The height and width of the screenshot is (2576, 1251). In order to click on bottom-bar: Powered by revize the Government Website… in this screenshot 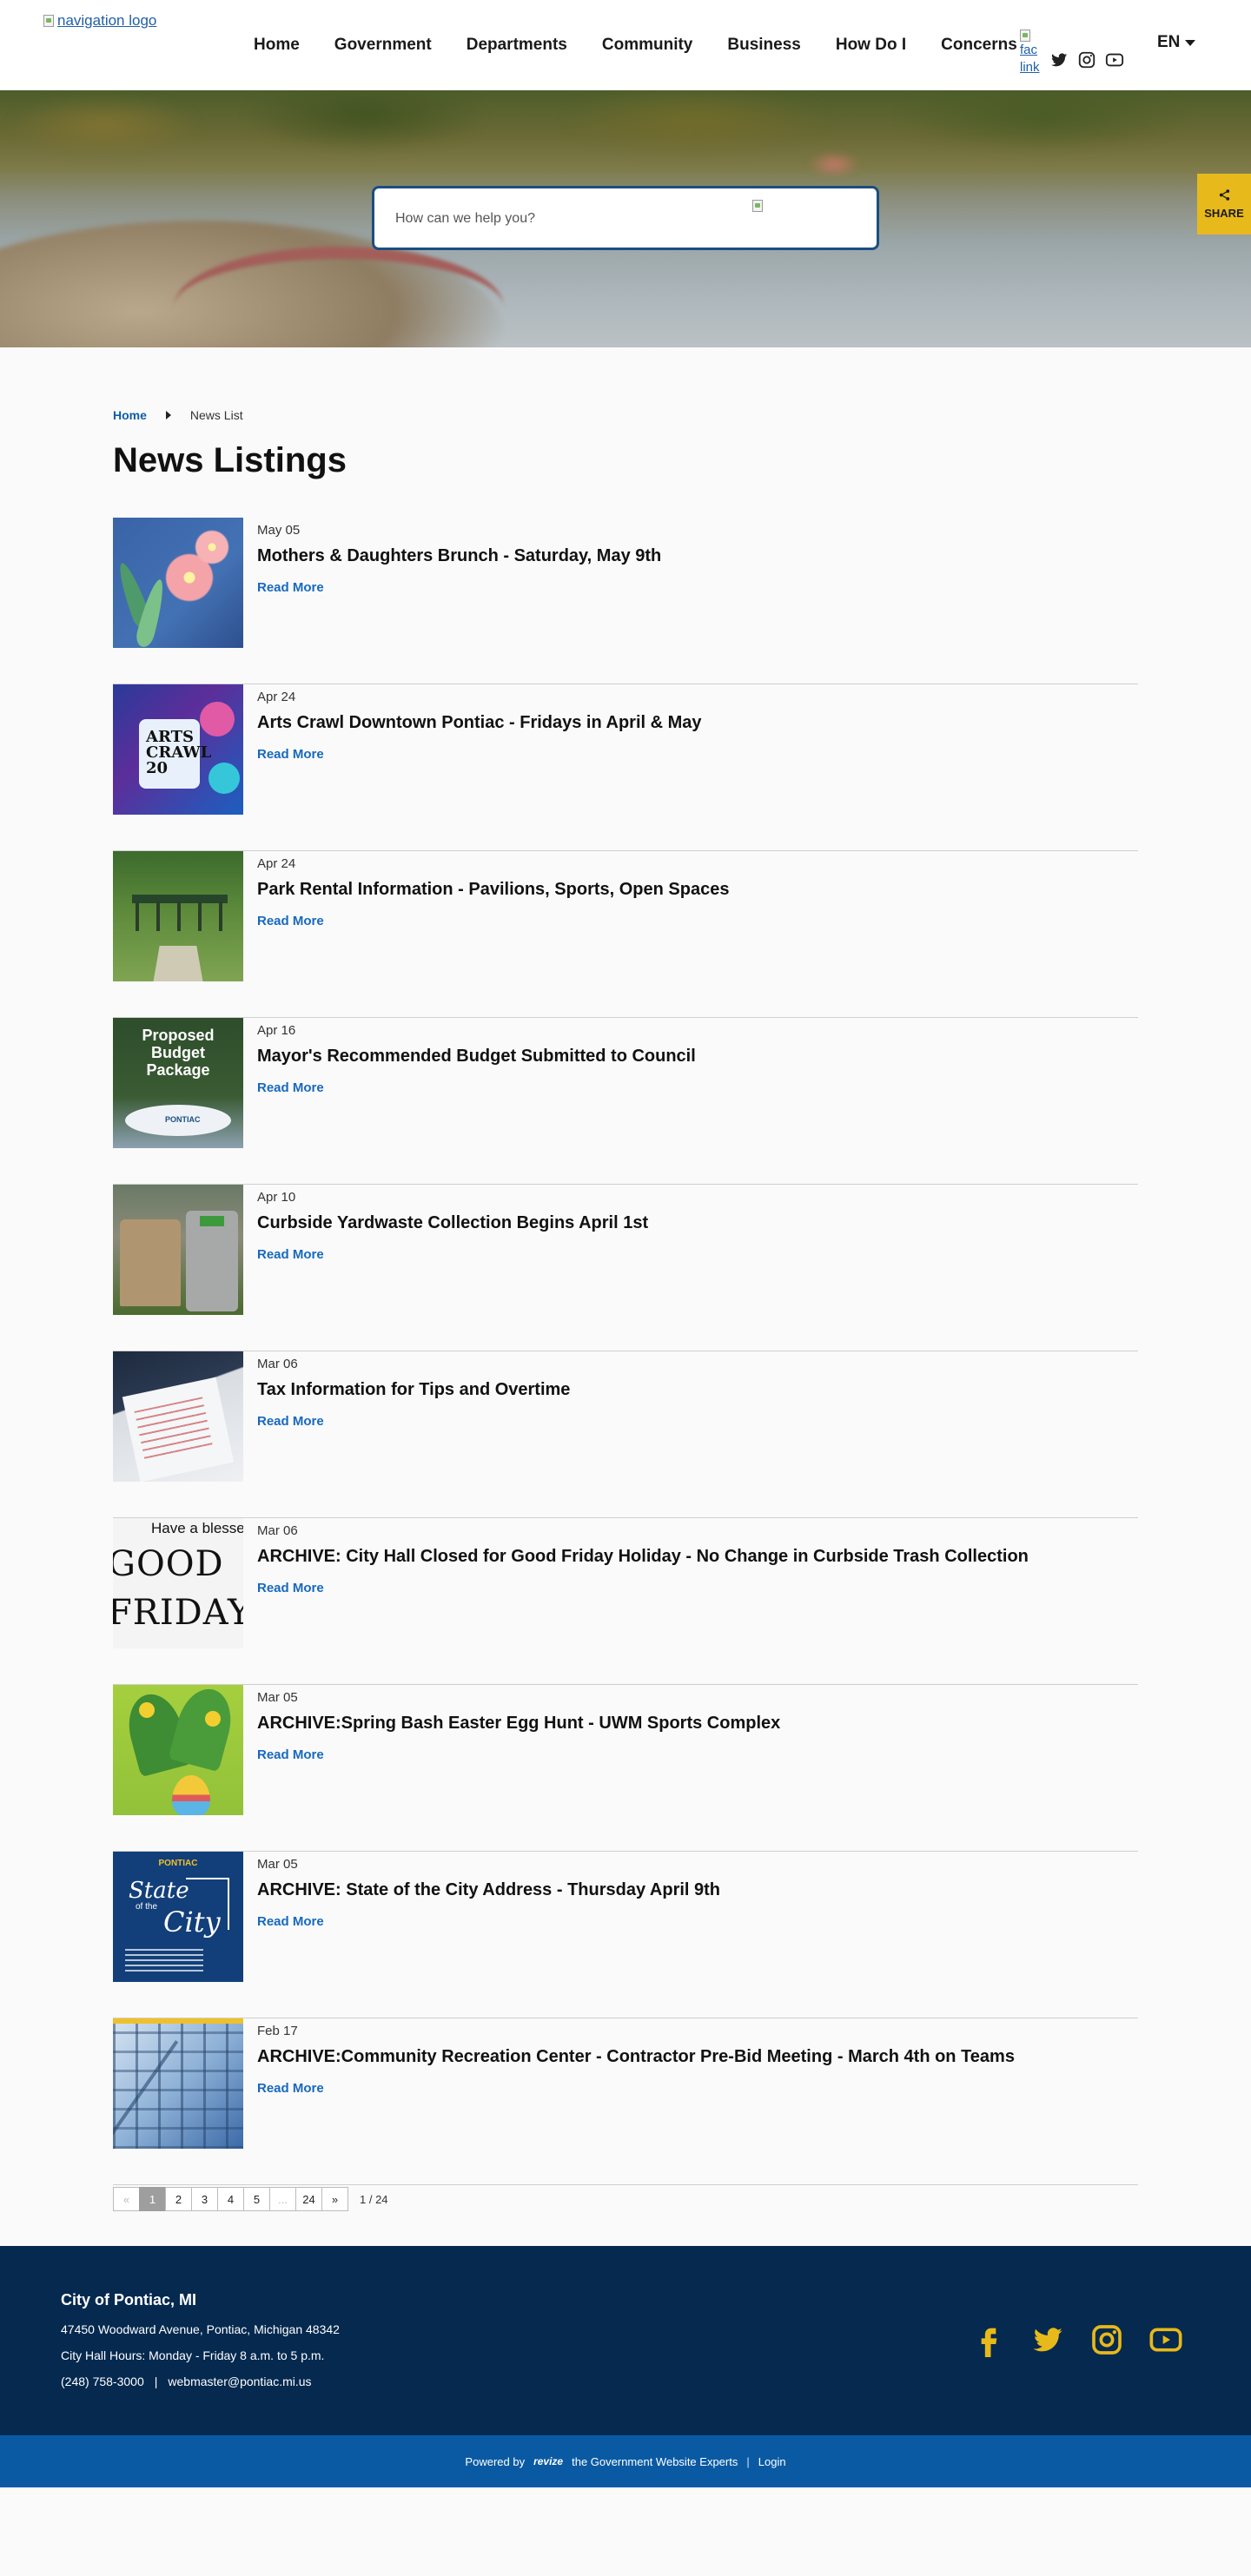, I will do `click(625, 2461)`.